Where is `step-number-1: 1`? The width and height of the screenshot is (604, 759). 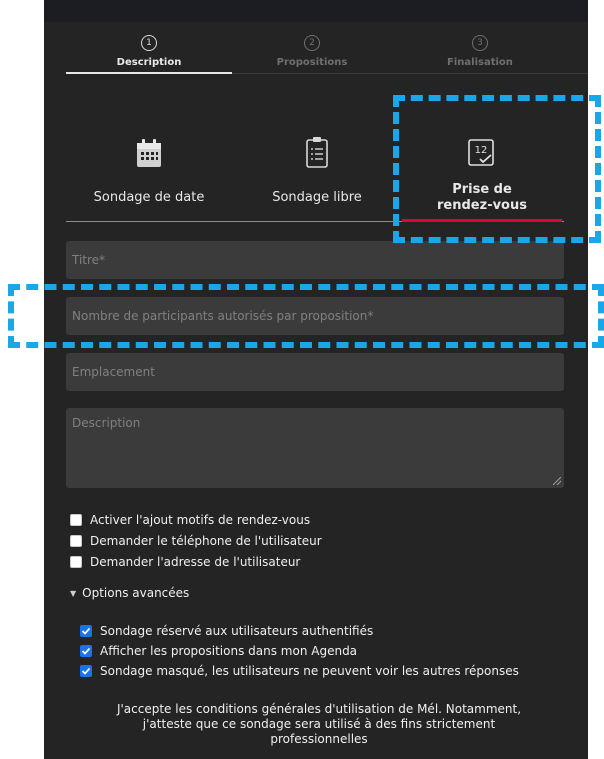
step-number-1: 1 is located at coordinates (149, 43).